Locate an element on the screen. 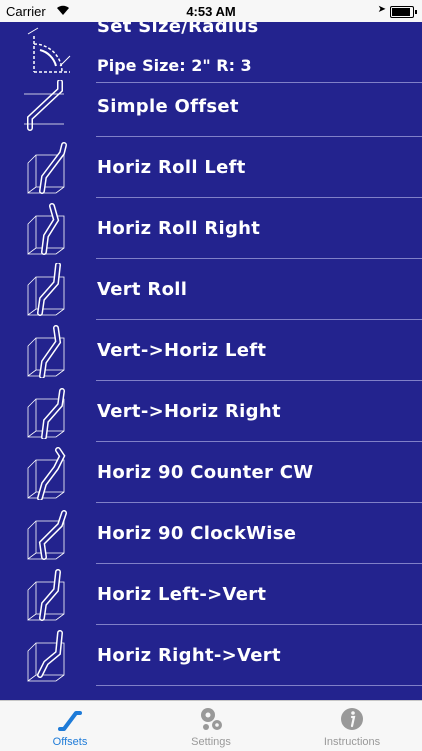 The height and width of the screenshot is (751, 422). item-label: Horiz 90 Counter CW is located at coordinates (205, 472).